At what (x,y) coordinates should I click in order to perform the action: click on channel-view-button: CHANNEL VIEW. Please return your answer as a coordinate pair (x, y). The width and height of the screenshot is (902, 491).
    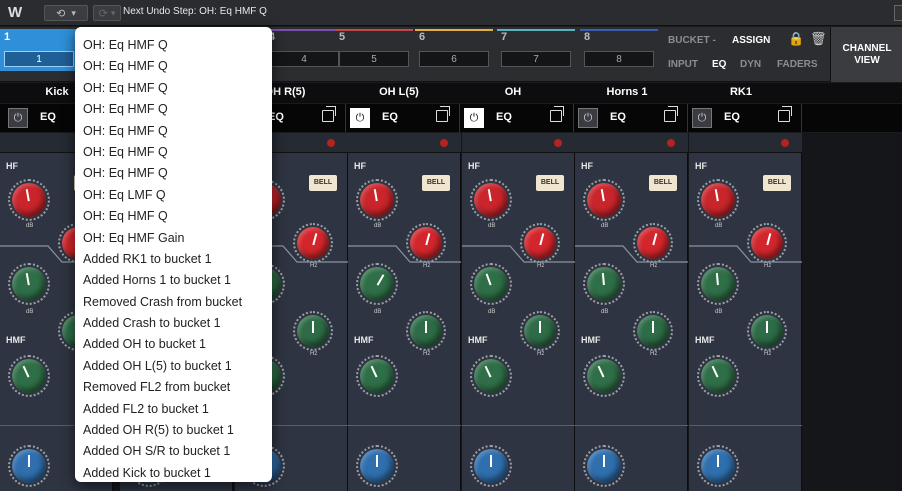
    Looking at the image, I should click on (866, 54).